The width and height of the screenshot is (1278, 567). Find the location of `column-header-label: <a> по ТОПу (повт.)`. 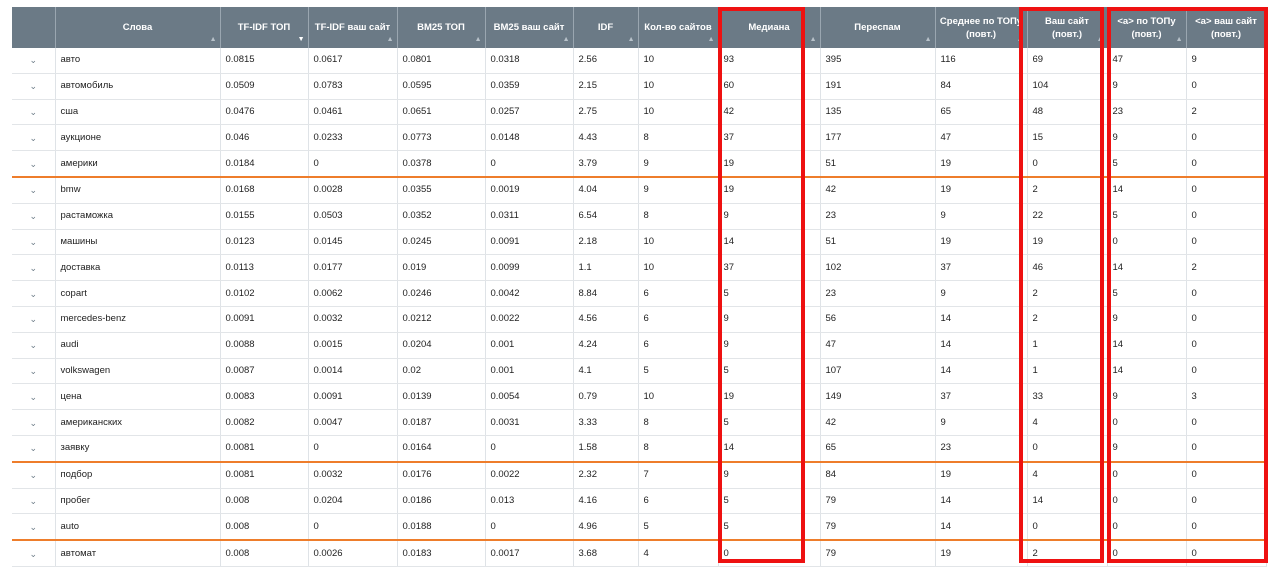

column-header-label: <a> по ТОПу (повт.) is located at coordinates (1146, 27).